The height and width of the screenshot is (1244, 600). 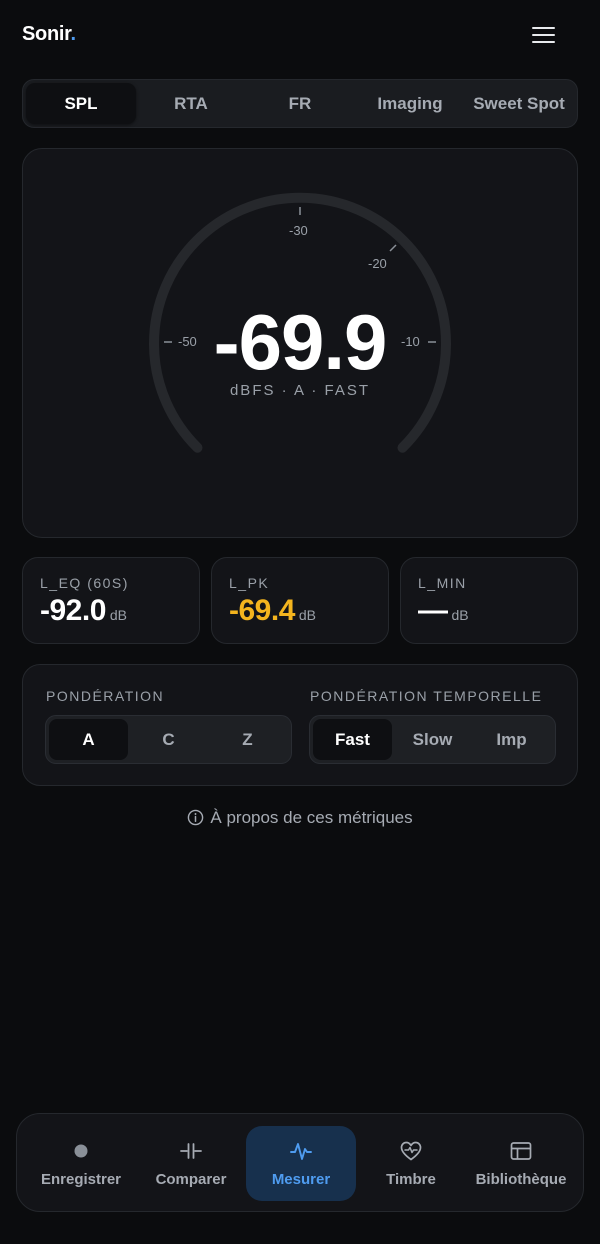 I want to click on weighting-label: PONDÉRATION, so click(x=105, y=696).